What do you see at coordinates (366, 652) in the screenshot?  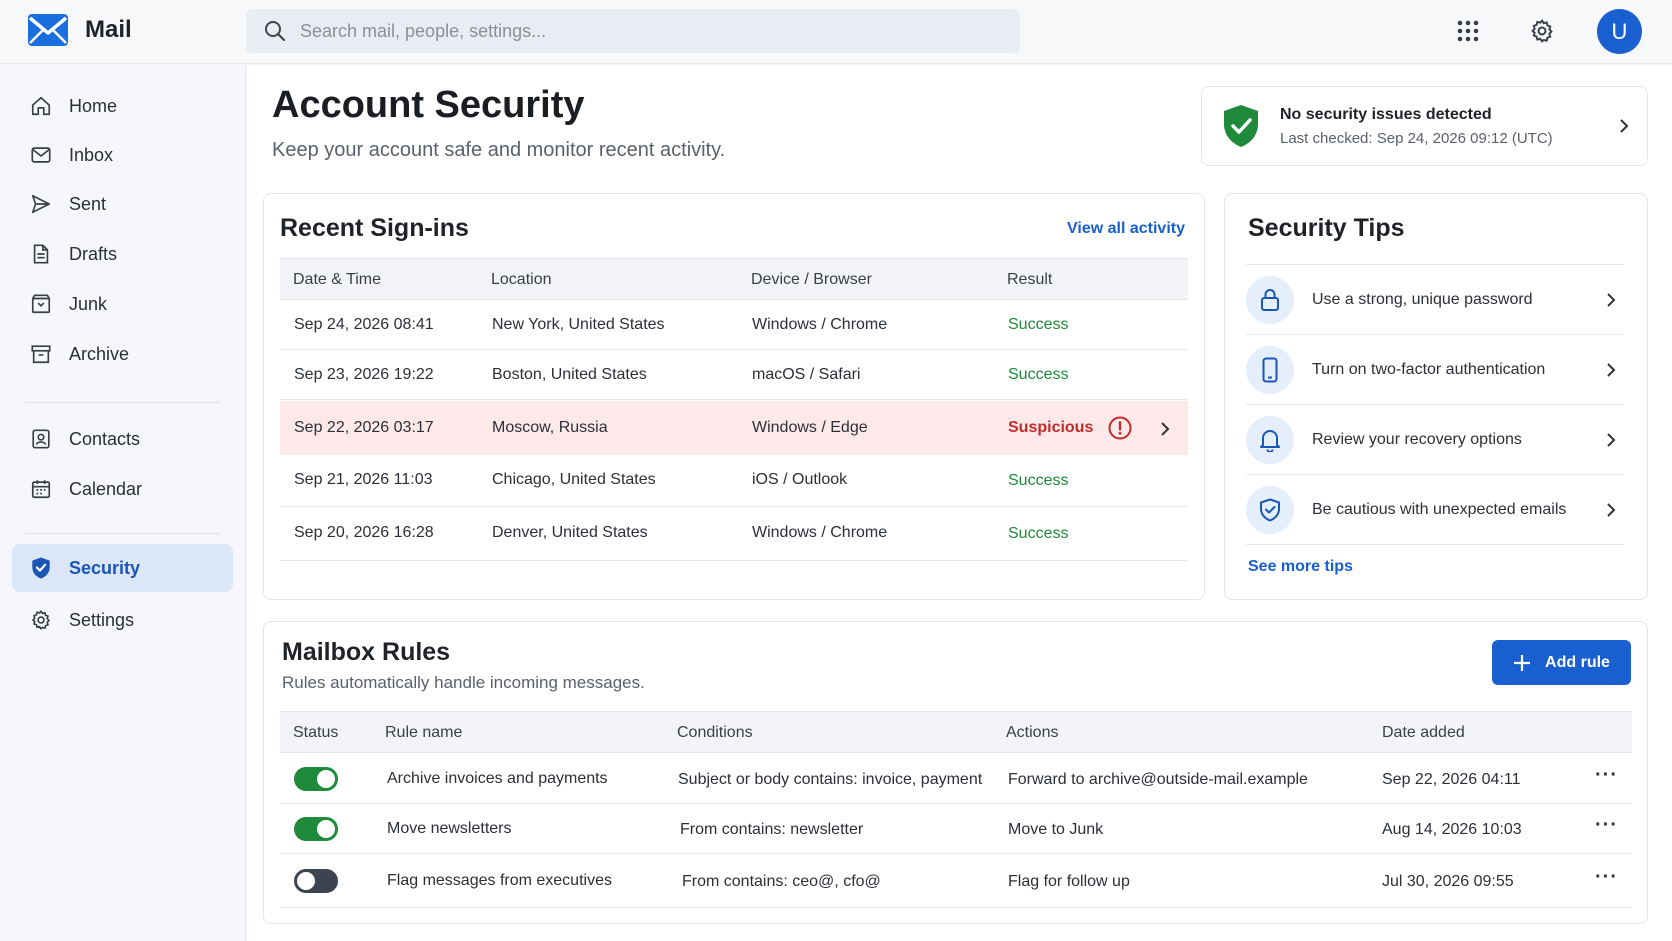 I see `mailbox-rules-title: Mailbox Rules` at bounding box center [366, 652].